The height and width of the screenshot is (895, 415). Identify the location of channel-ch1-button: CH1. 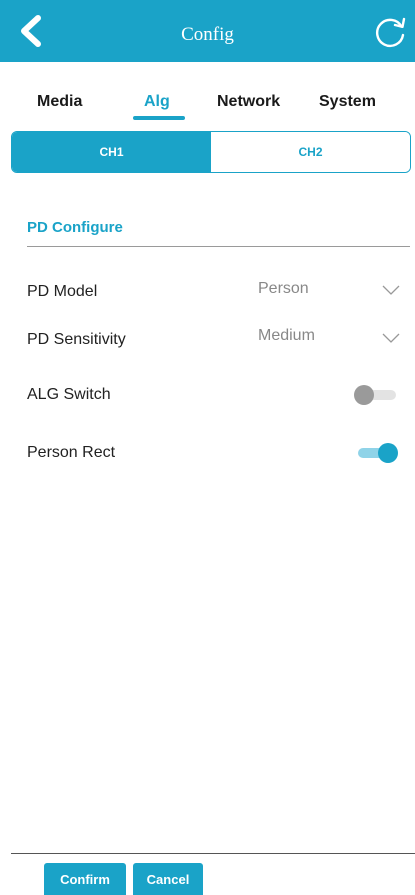
(111, 152).